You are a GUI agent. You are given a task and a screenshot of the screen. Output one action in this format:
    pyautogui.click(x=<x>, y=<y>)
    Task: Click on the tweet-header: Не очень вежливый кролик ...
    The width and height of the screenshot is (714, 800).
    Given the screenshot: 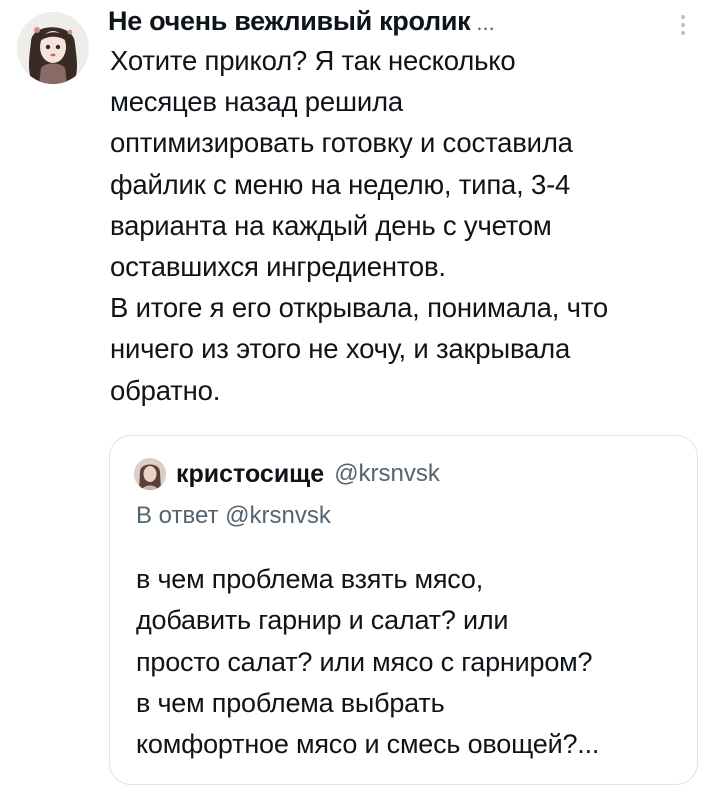 What is the action you would take?
    pyautogui.click(x=301, y=21)
    